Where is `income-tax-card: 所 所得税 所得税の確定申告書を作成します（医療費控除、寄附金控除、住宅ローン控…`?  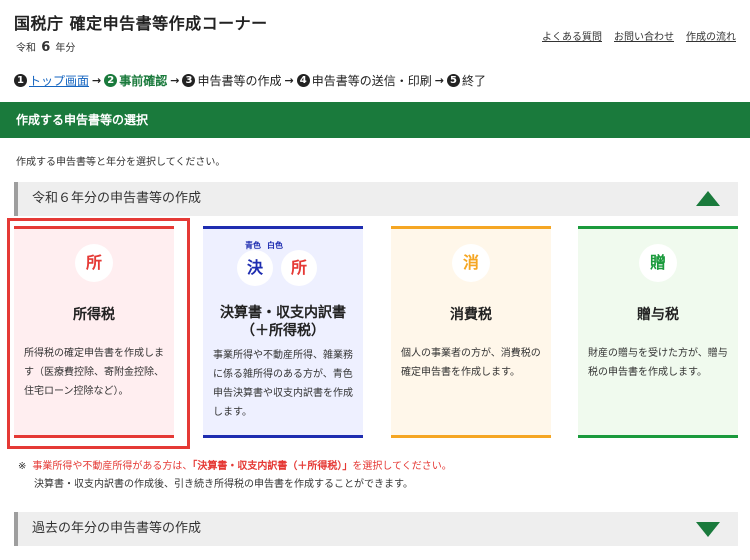
income-tax-card: 所 所得税 所得税の確定申告書を作成します（医療費控除、寄附金控除、住宅ローン控… is located at coordinates (94, 332).